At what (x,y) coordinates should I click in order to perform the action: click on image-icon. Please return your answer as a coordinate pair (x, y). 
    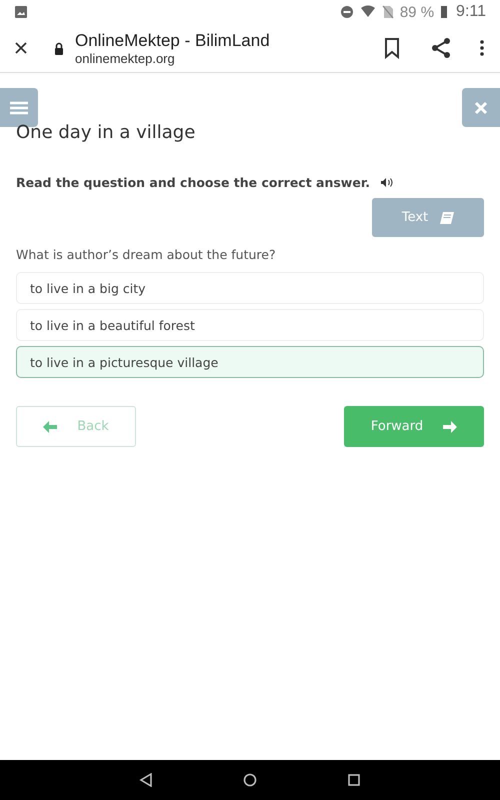
    Looking at the image, I should click on (21, 12).